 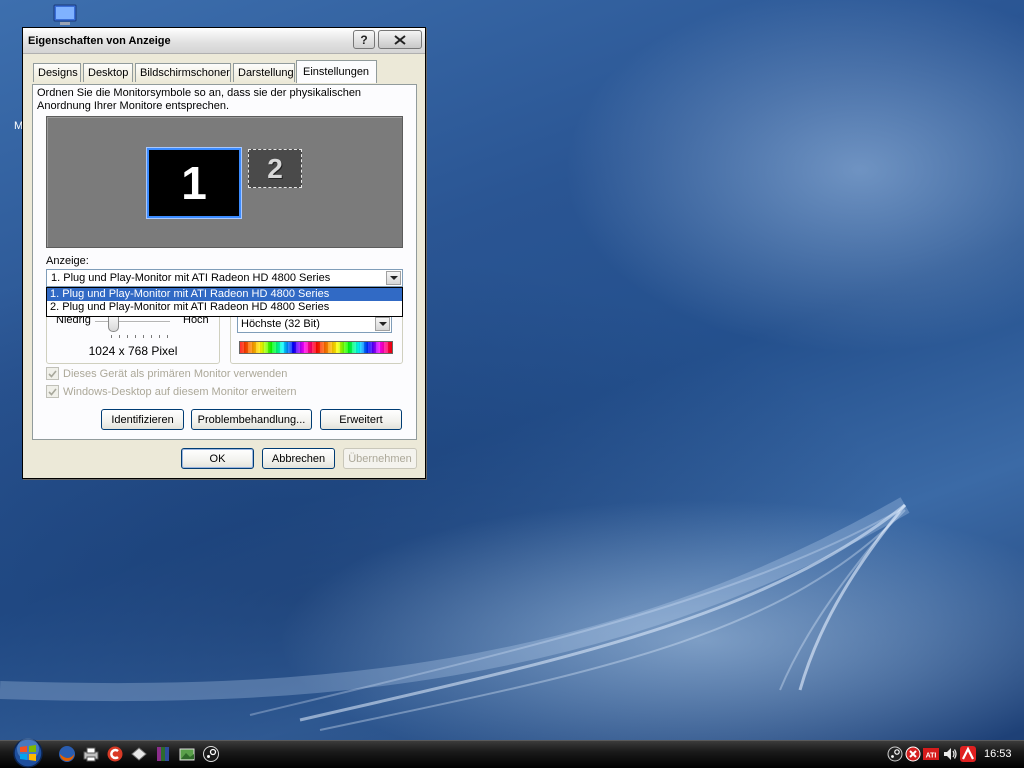 What do you see at coordinates (380, 458) in the screenshot?
I see `apply-button: Übernehmen` at bounding box center [380, 458].